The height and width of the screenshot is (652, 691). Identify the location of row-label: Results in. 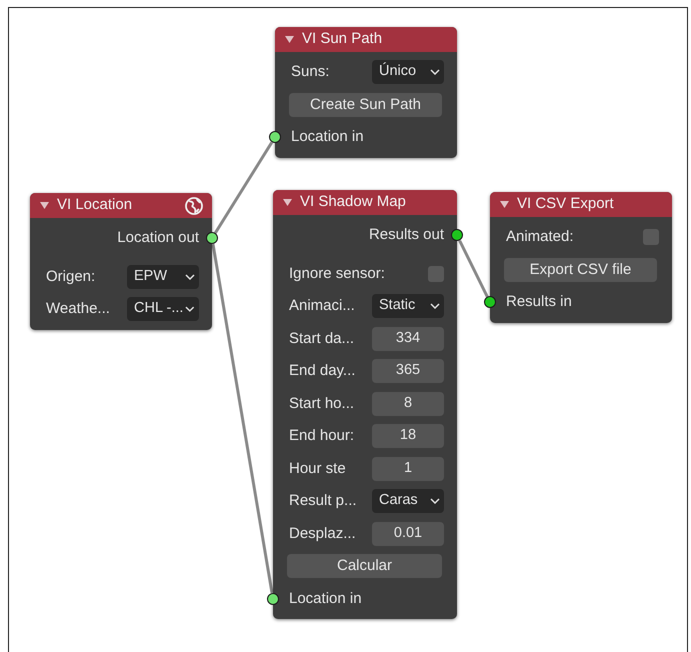
(539, 302).